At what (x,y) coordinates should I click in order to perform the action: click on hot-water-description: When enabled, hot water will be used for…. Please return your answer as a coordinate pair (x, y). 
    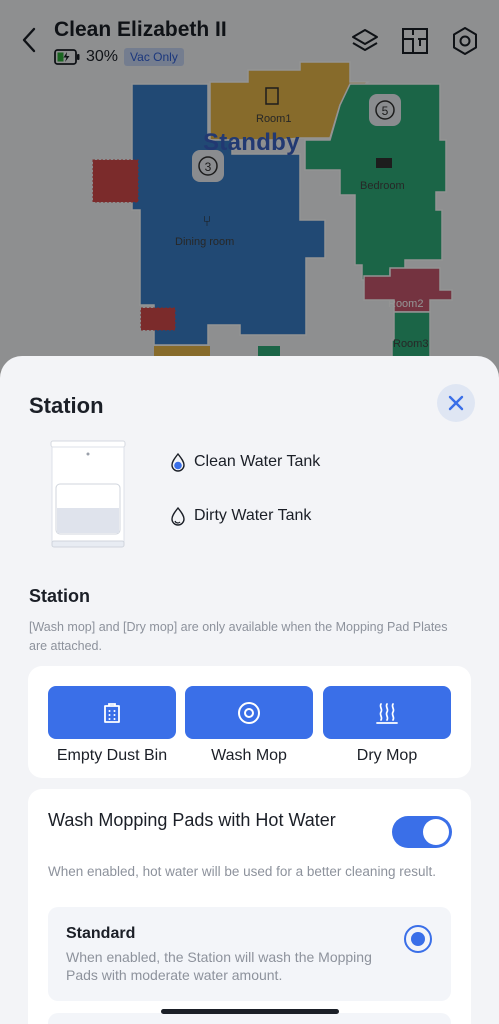
    Looking at the image, I should click on (242, 871).